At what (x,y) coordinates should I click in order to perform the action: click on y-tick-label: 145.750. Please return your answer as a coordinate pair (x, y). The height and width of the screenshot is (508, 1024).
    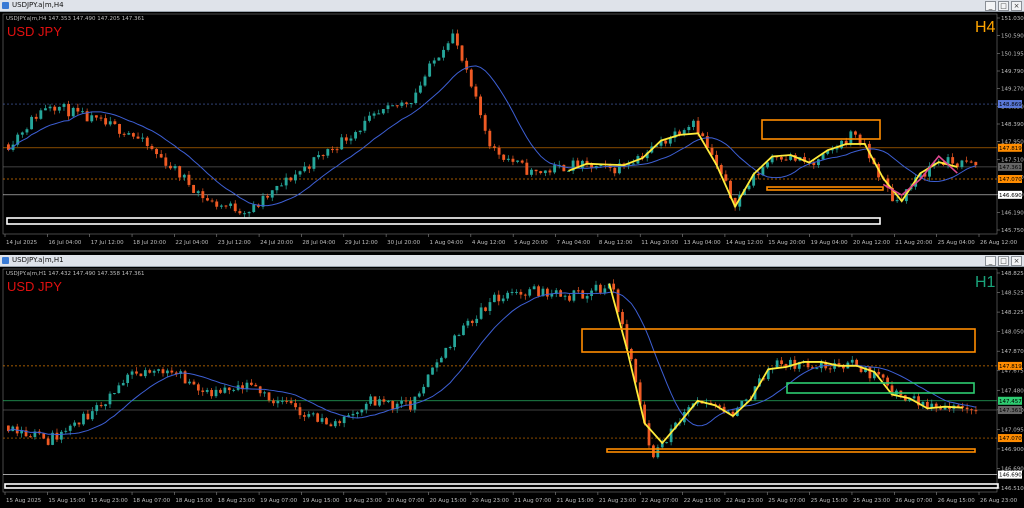
    Looking at the image, I should click on (1012, 231).